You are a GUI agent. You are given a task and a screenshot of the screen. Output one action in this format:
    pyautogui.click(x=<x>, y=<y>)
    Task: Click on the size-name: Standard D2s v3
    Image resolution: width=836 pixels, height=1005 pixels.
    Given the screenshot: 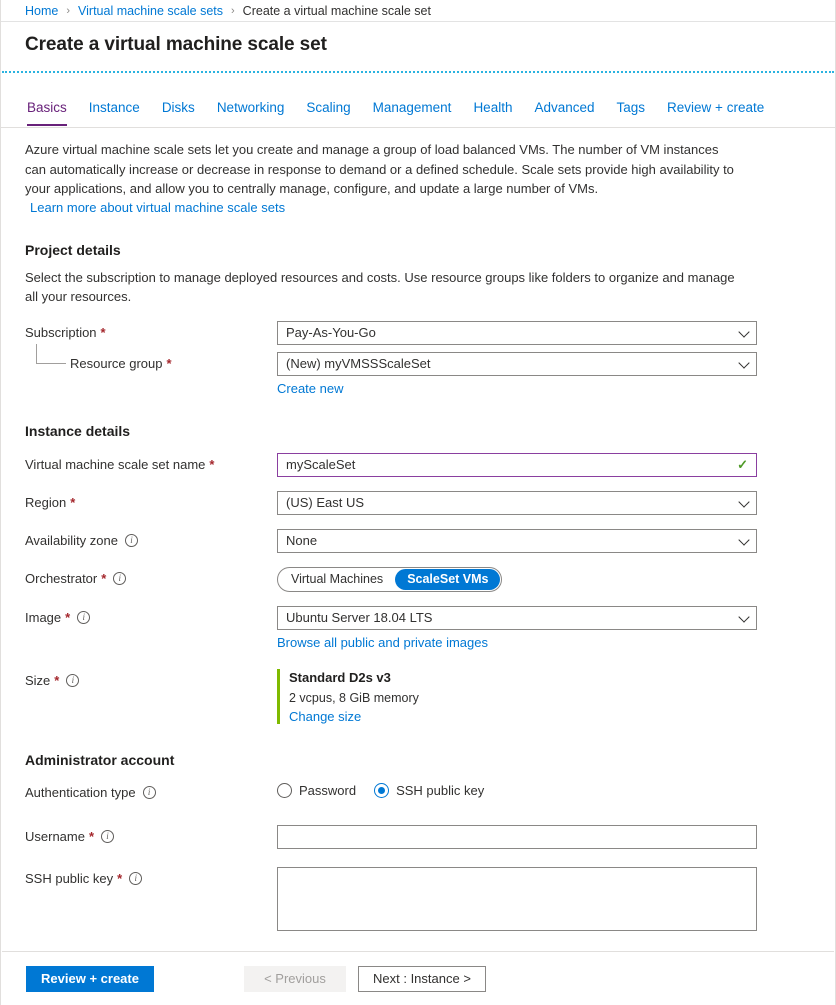 What is the action you would take?
    pyautogui.click(x=340, y=677)
    